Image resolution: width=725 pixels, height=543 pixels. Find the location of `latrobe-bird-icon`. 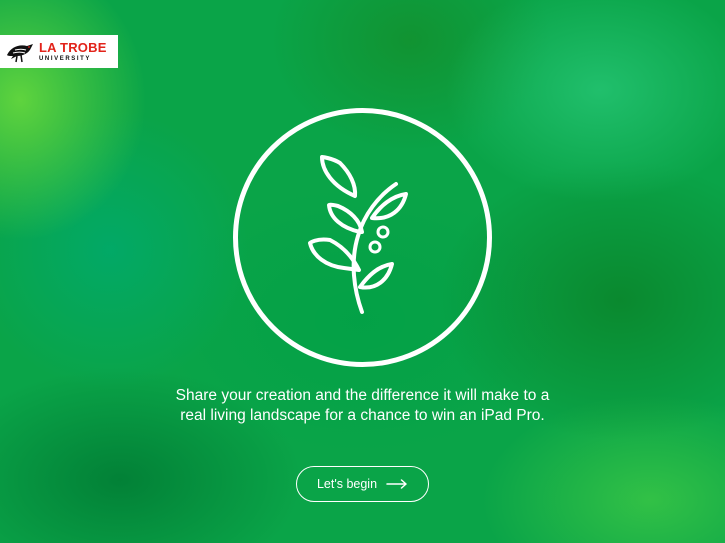

latrobe-bird-icon is located at coordinates (20, 52).